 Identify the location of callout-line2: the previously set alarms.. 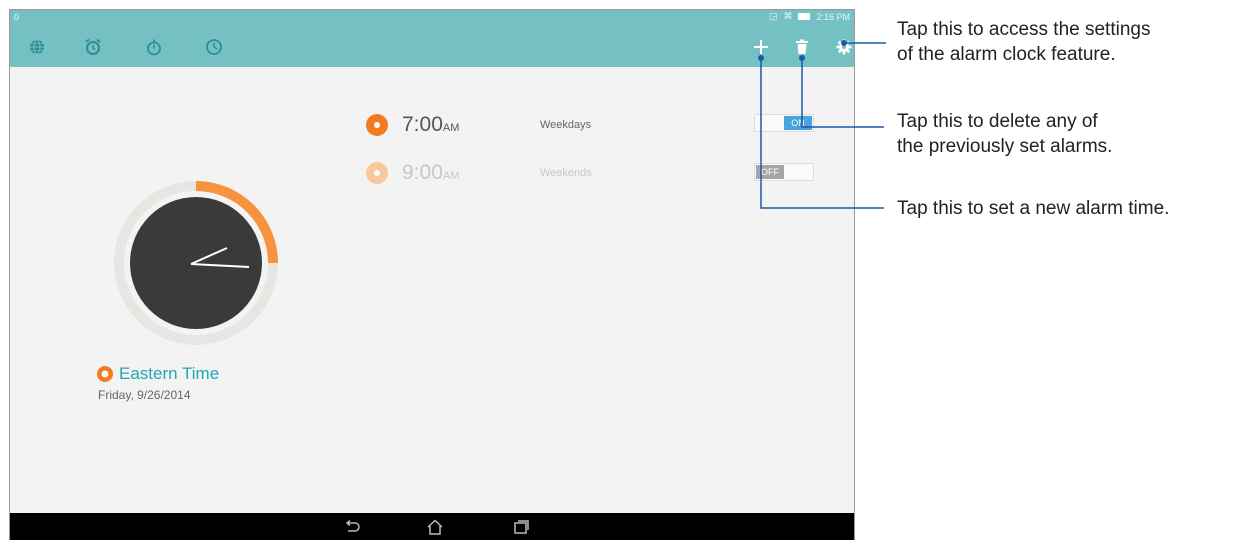
(1005, 146).